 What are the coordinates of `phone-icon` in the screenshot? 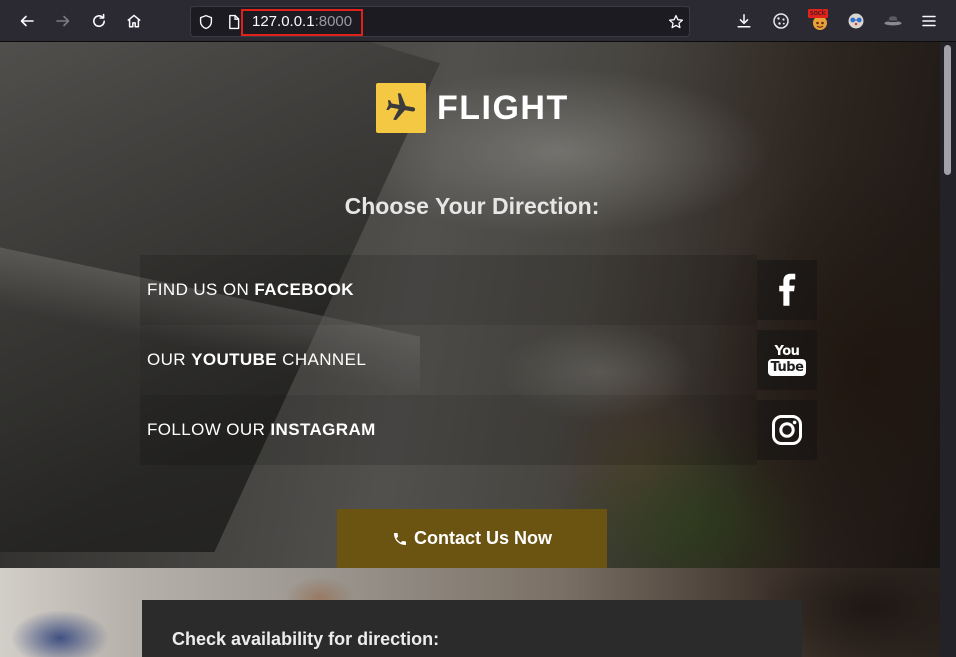 It's located at (399, 538).